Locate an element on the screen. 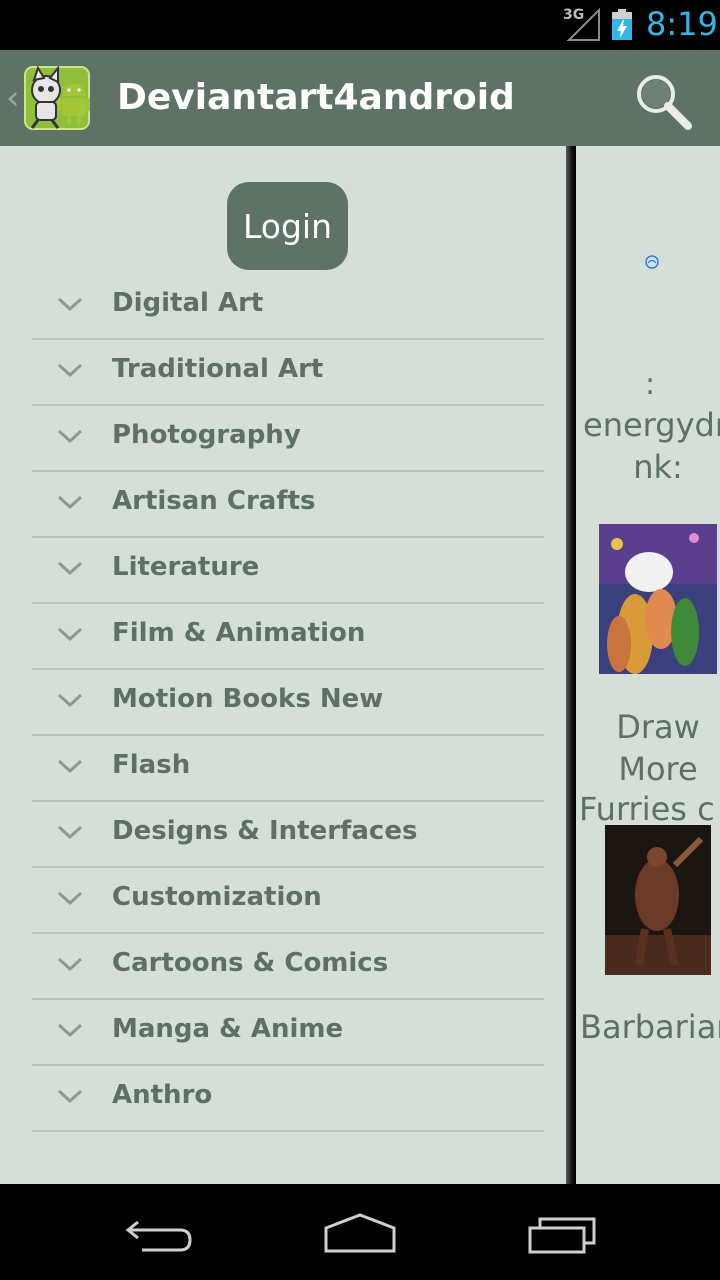 This screenshot has height=1280, width=720. drawer-divider is located at coordinates (571, 665).